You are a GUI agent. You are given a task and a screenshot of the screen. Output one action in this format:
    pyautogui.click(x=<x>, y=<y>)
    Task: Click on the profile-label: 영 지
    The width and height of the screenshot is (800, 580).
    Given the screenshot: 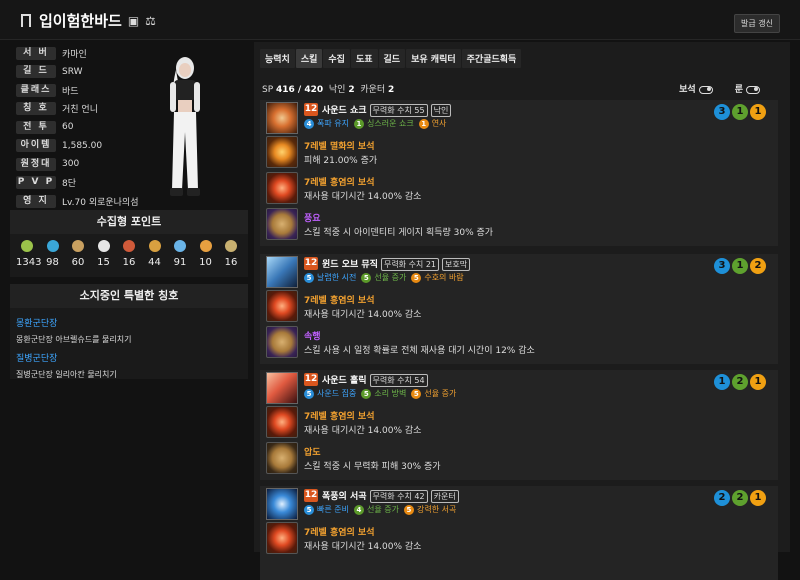 What is the action you would take?
    pyautogui.click(x=36, y=201)
    